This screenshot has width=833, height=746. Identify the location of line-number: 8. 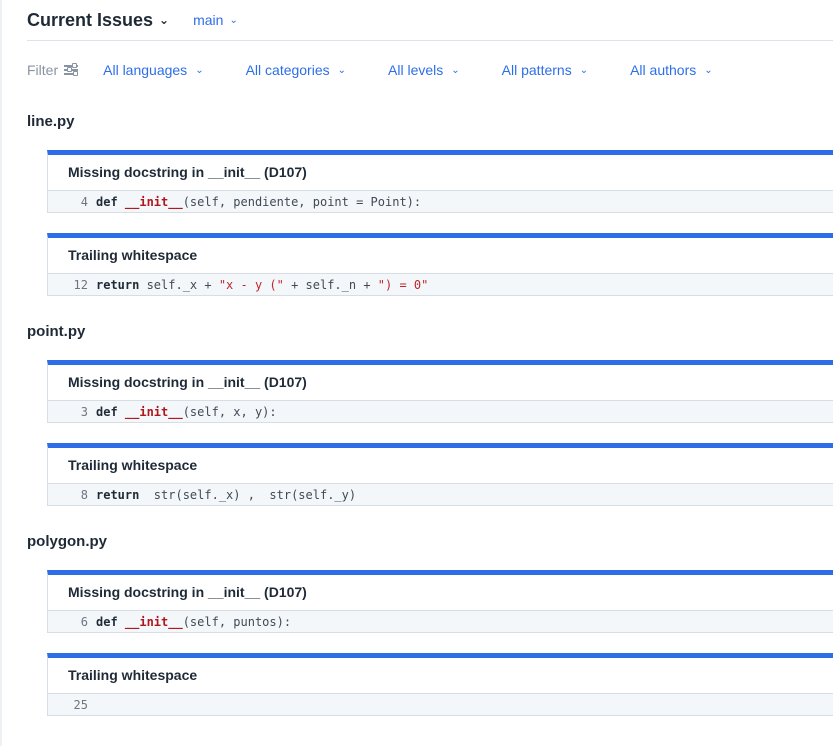
(84, 494).